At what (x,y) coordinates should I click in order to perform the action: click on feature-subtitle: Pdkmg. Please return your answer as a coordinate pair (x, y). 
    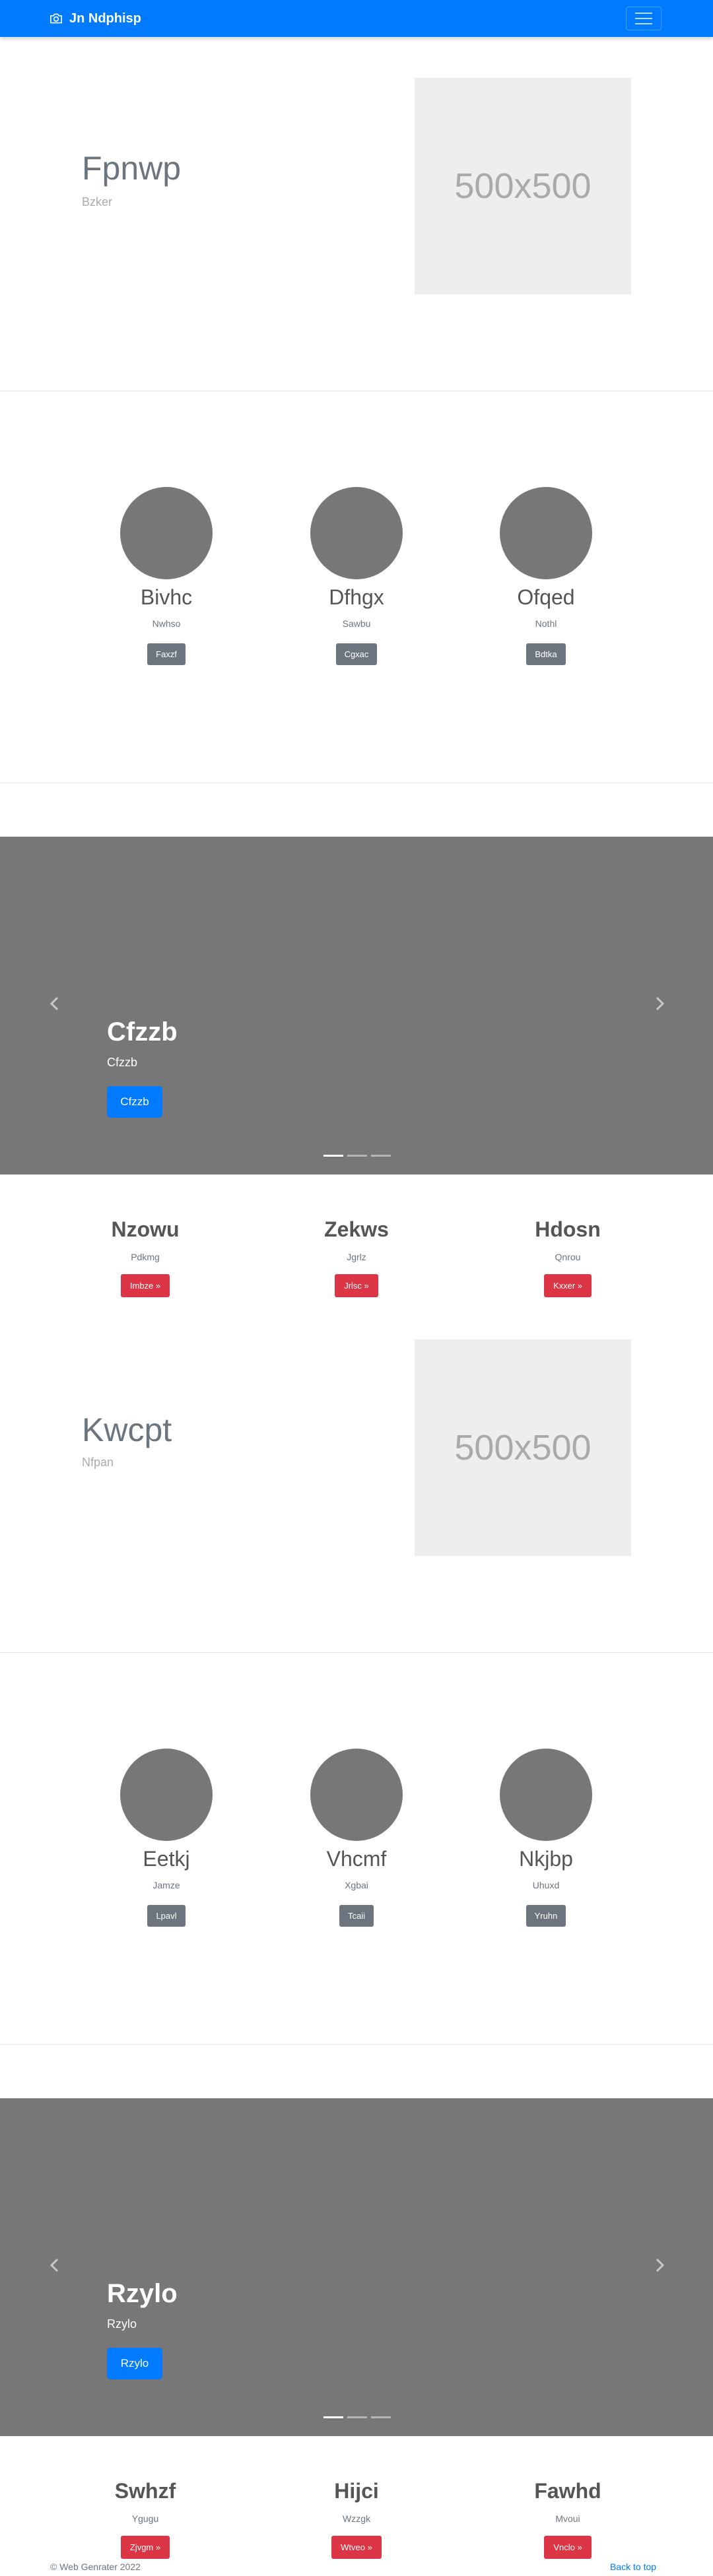
    Looking at the image, I should click on (145, 1257).